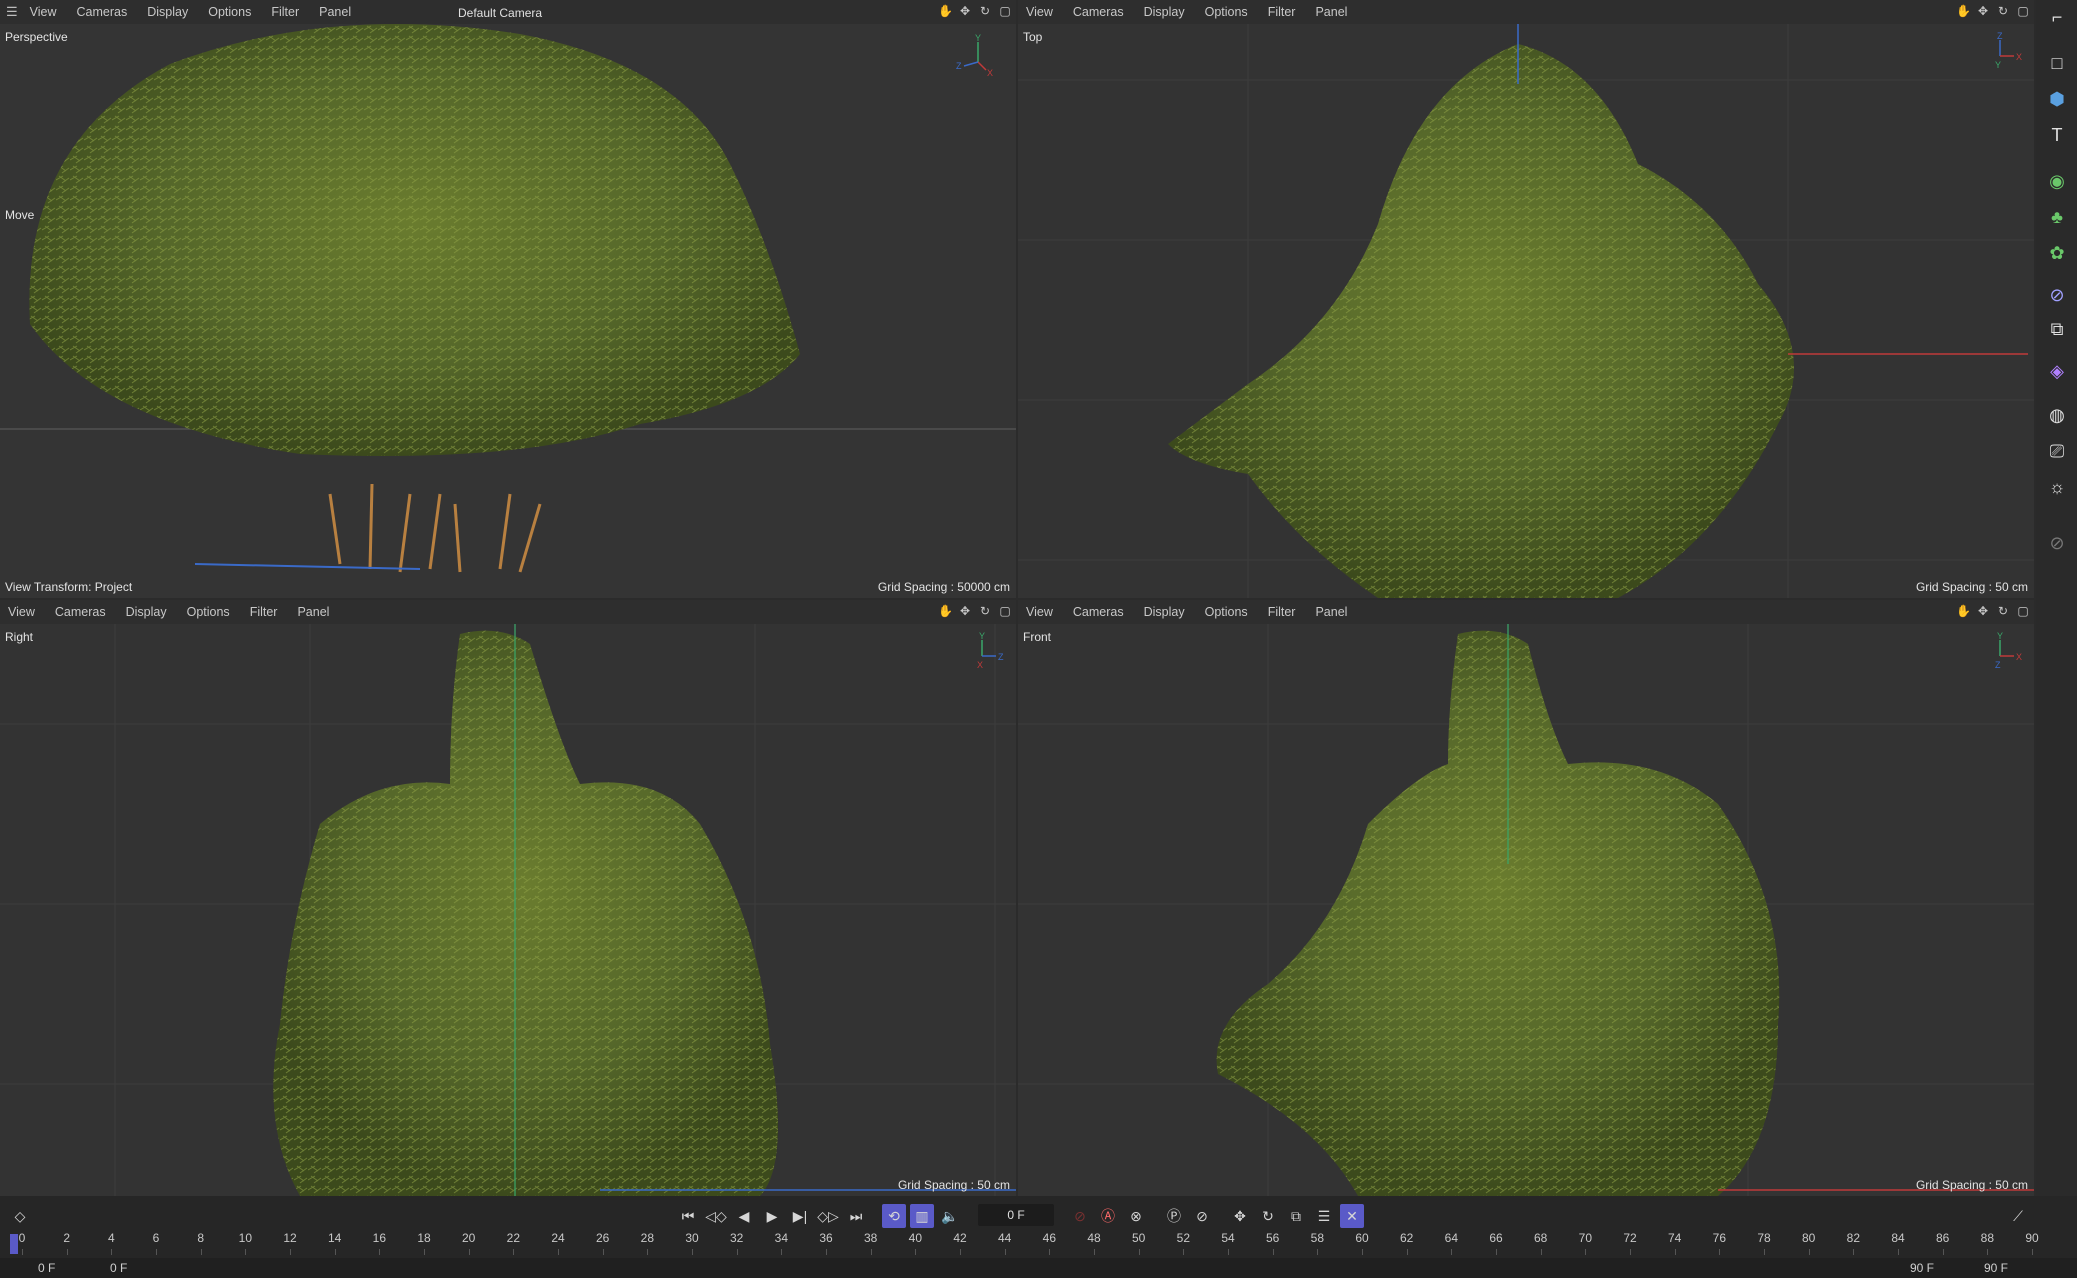 The height and width of the screenshot is (1278, 2077). What do you see at coordinates (1038, 1268) in the screenshot?
I see `timeline-range-bar: 0 F 0 F 90 F 90 F` at bounding box center [1038, 1268].